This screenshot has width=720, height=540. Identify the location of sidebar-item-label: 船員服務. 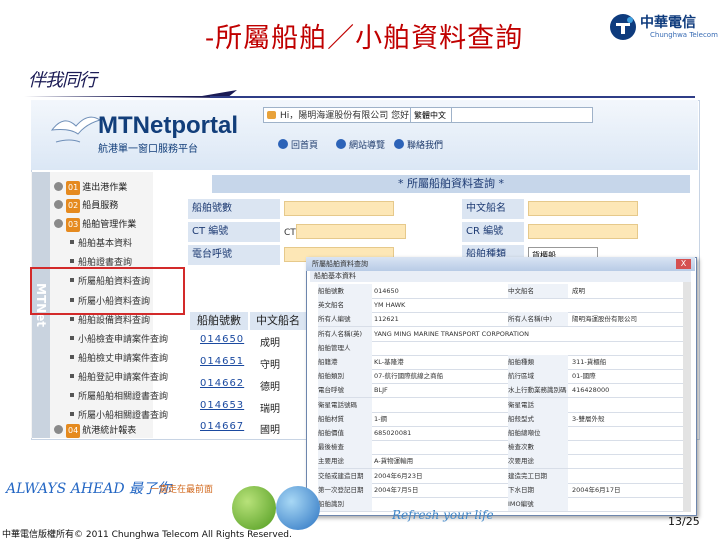
(100, 206).